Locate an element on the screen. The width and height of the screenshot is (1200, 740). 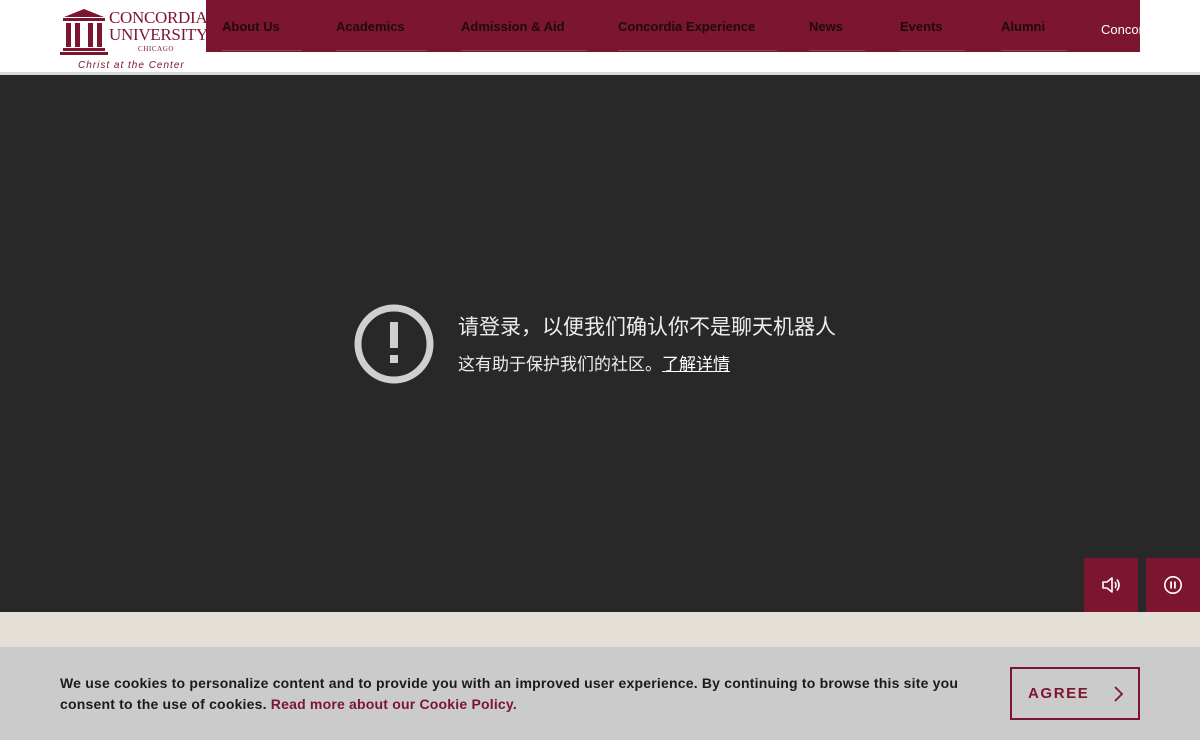
nav-item-academics: Academics is located at coordinates (381, 35).